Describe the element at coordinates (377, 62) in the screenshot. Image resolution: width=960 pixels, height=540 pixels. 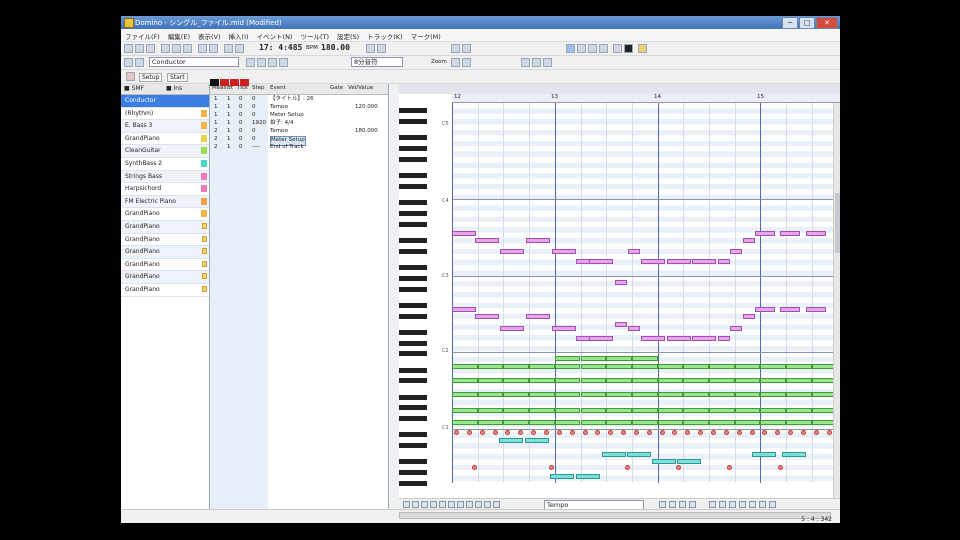
I see `snap-combo: 8分音符` at that location.